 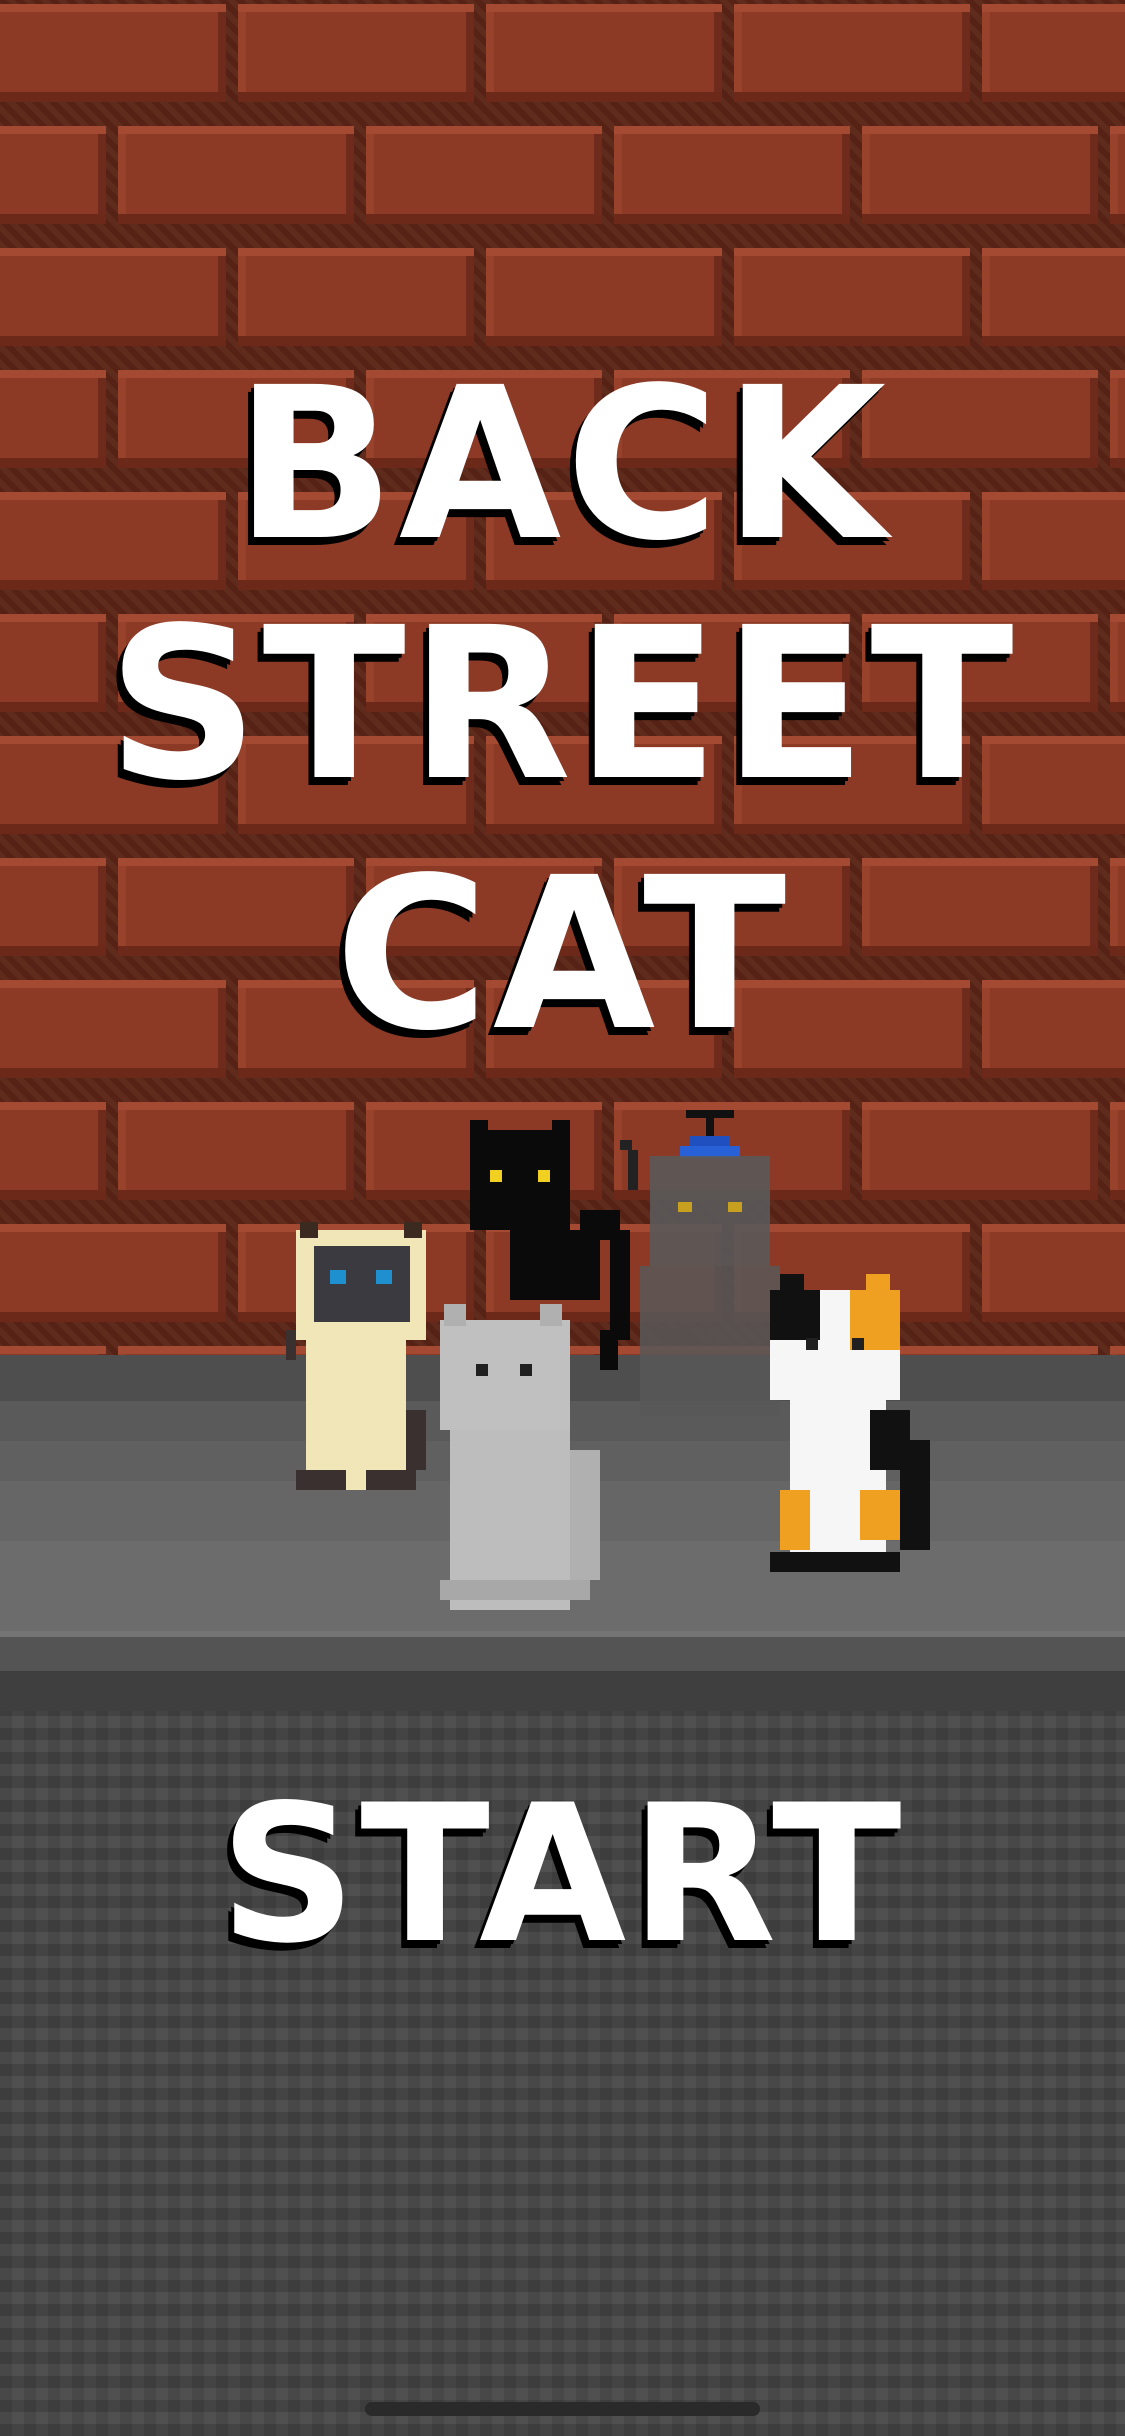 I want to click on calico-cat-eye-left, so click(x=812, y=1344).